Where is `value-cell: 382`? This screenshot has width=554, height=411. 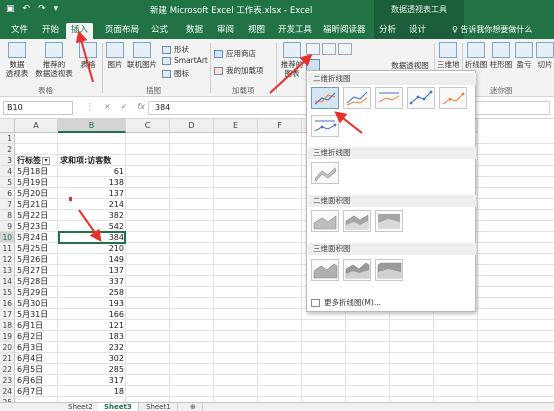
value-cell: 382 is located at coordinates (92, 215).